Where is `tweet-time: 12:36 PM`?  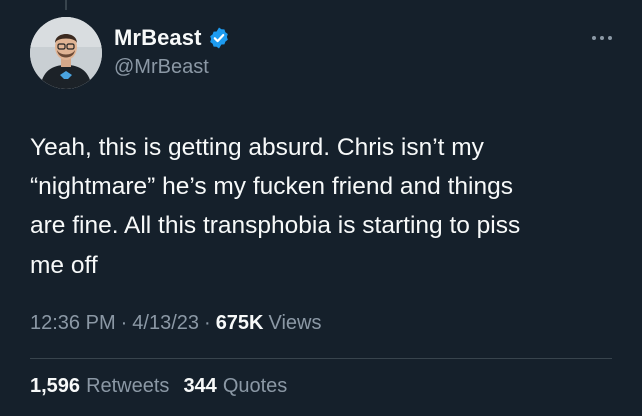 tweet-time: 12:36 PM is located at coordinates (73, 323).